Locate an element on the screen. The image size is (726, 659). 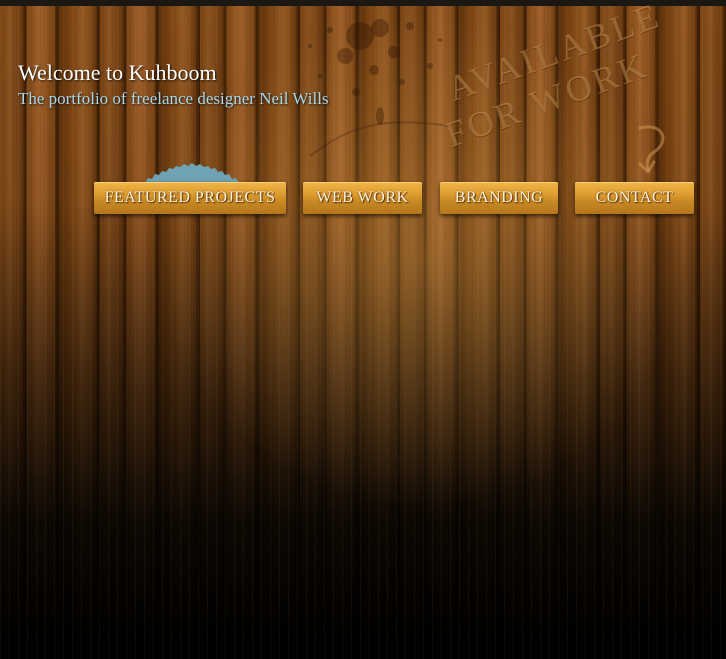
ink-splatter-decoration is located at coordinates (379, 88).